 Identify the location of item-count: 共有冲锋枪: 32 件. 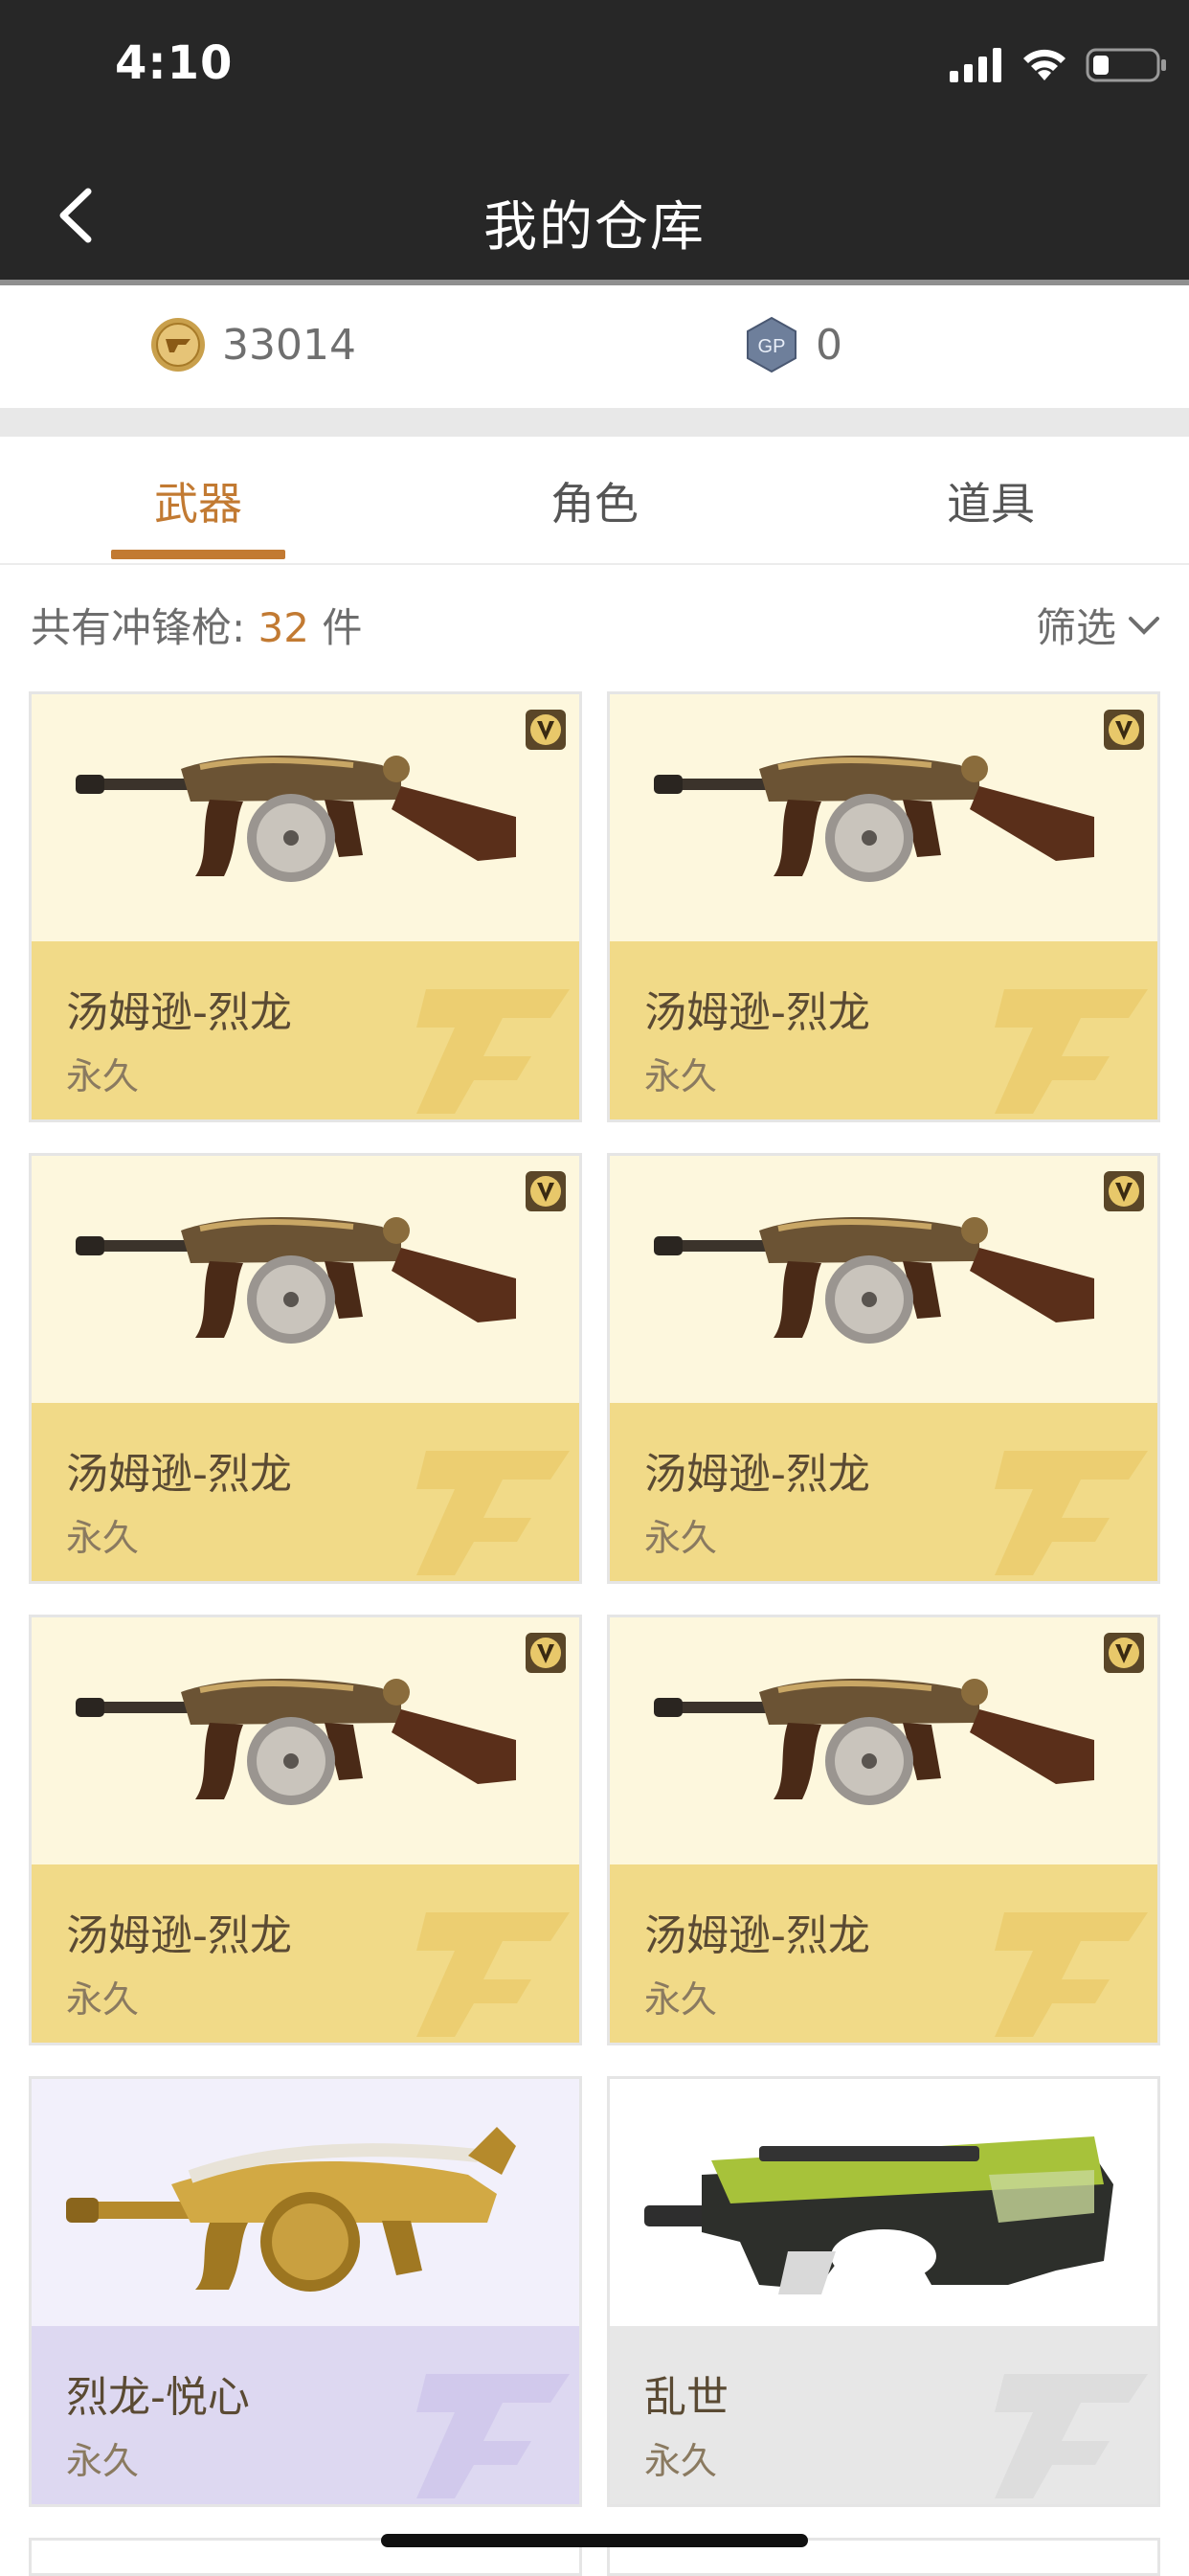
(196, 625).